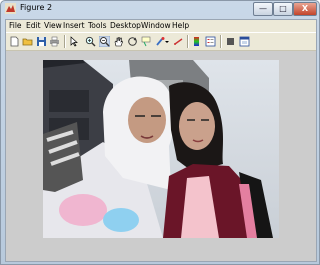 The image size is (320, 265). Describe the element at coordinates (178, 41) in the screenshot. I see `link-icon` at that location.